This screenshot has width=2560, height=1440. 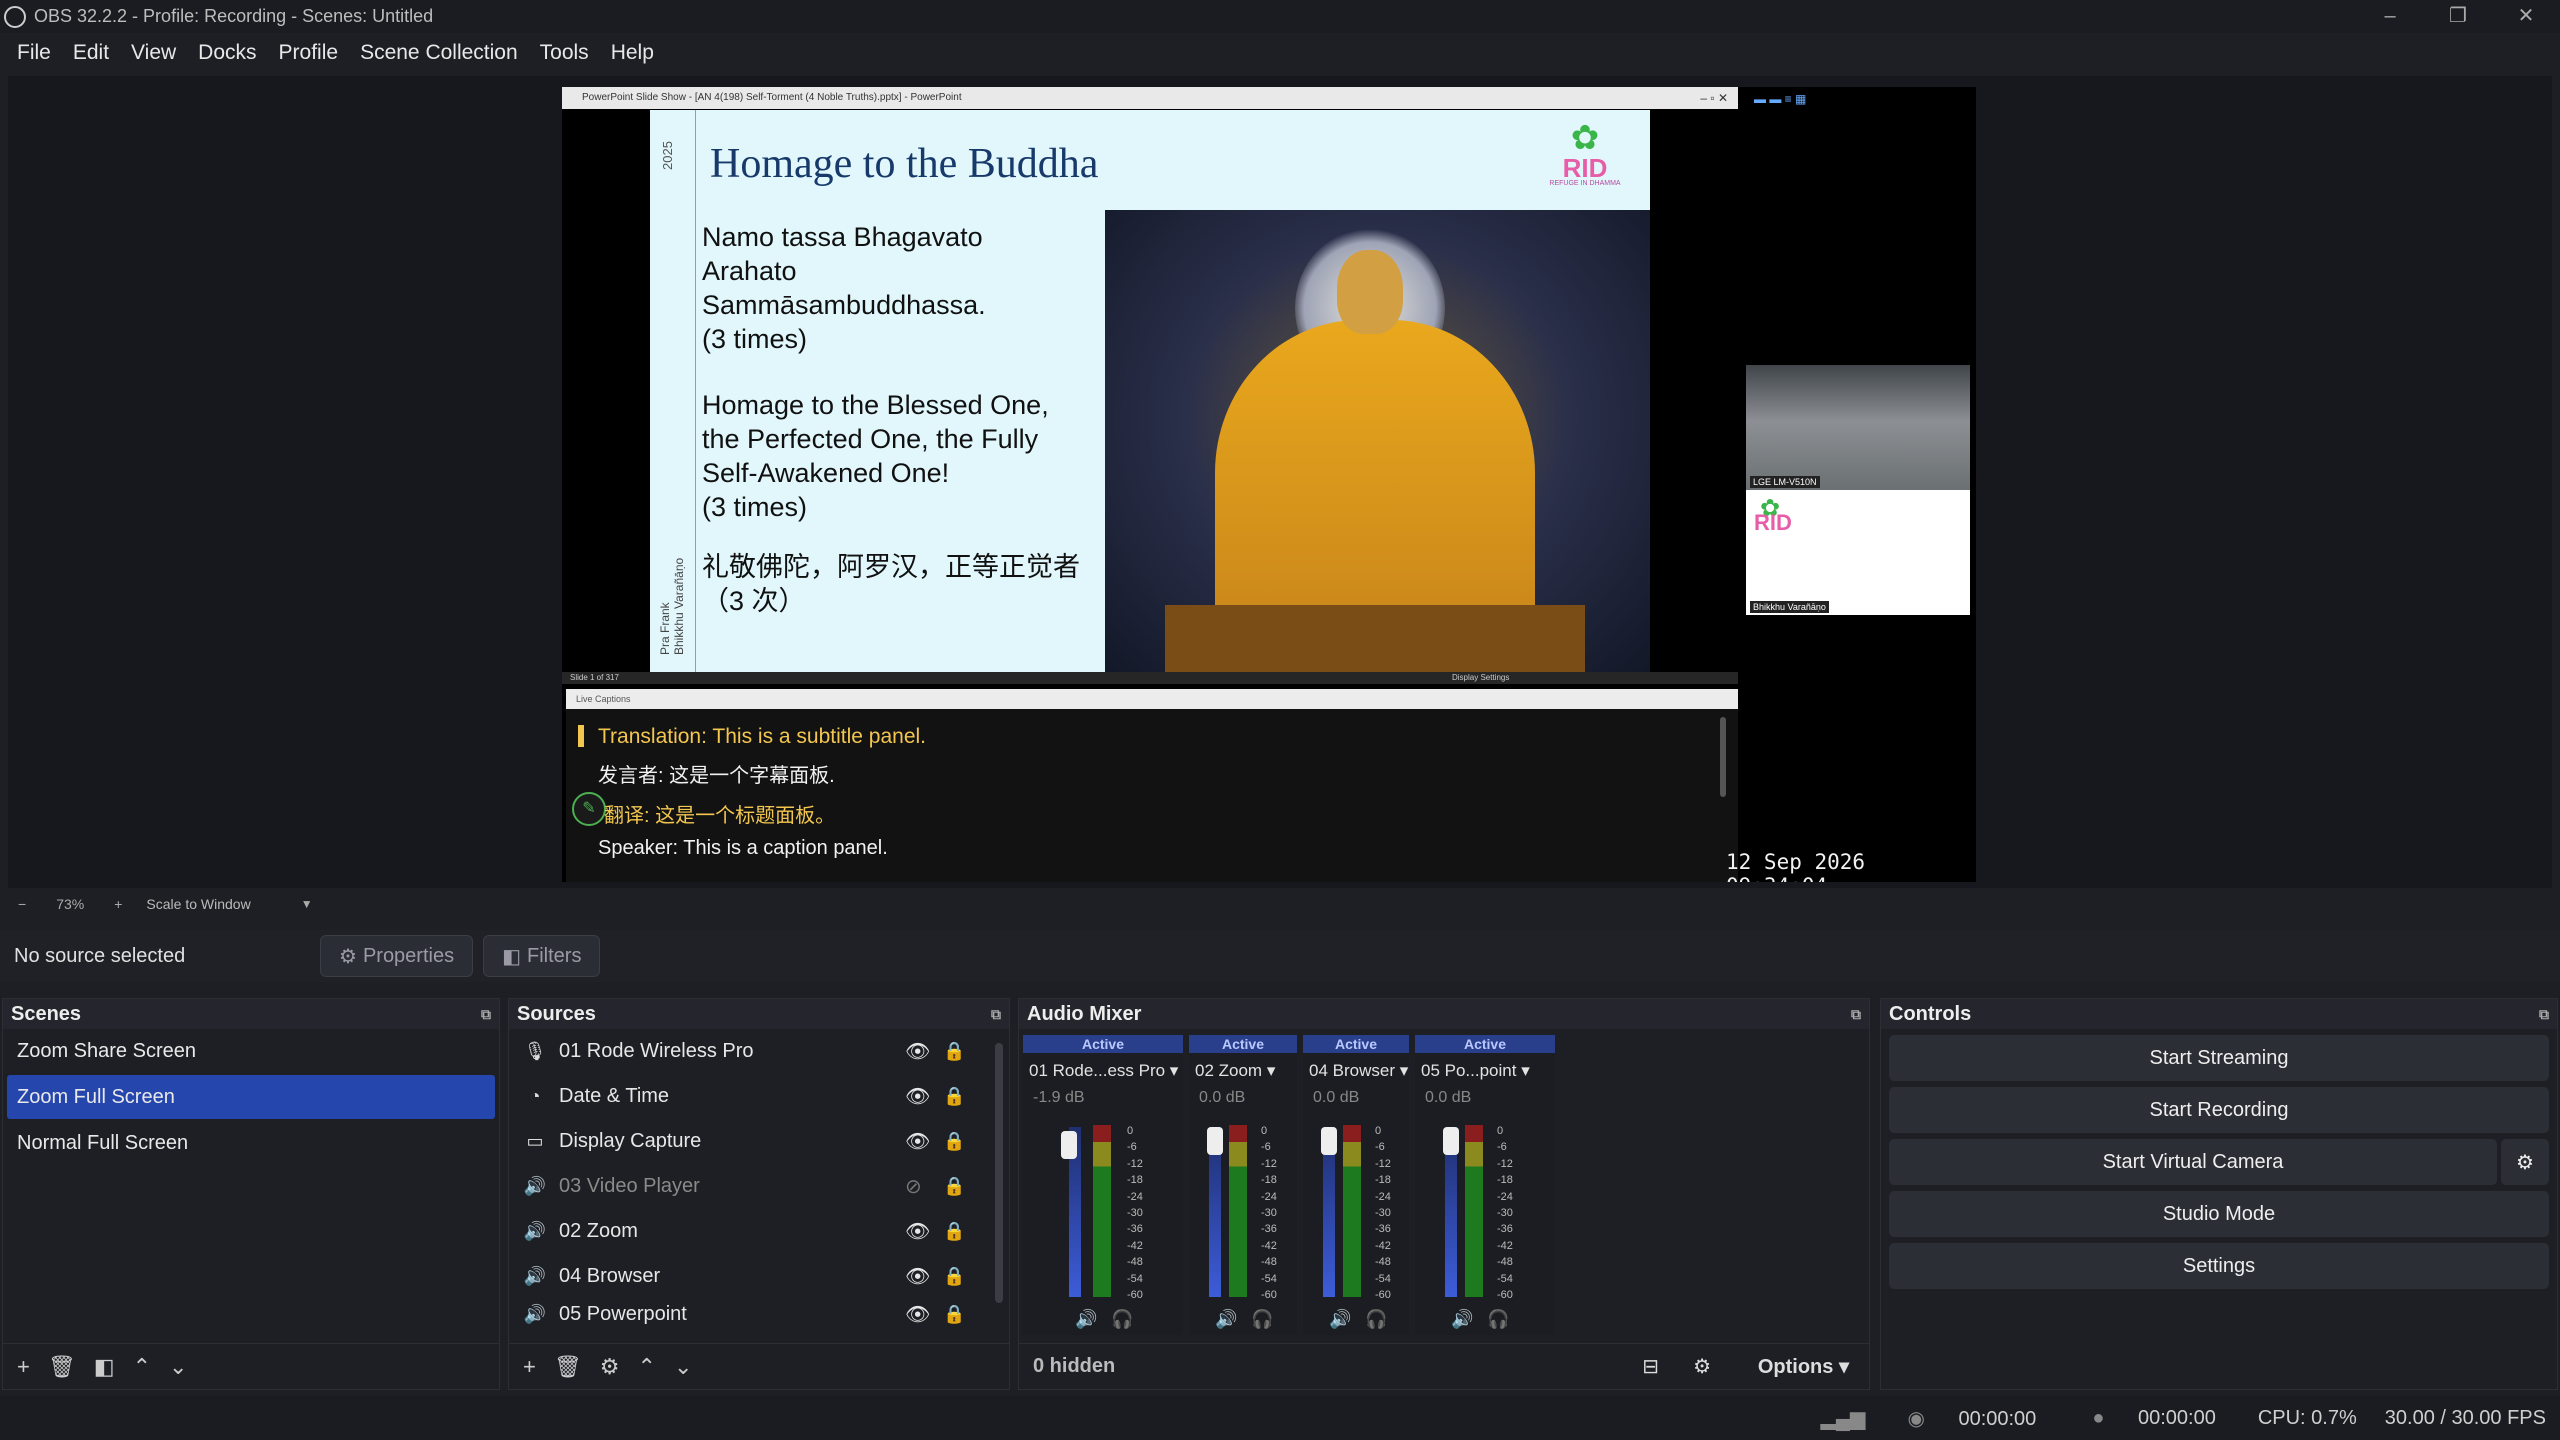 What do you see at coordinates (759, 1096) in the screenshot?
I see `source-item: ◔ Date & Time 👁 🔒` at bounding box center [759, 1096].